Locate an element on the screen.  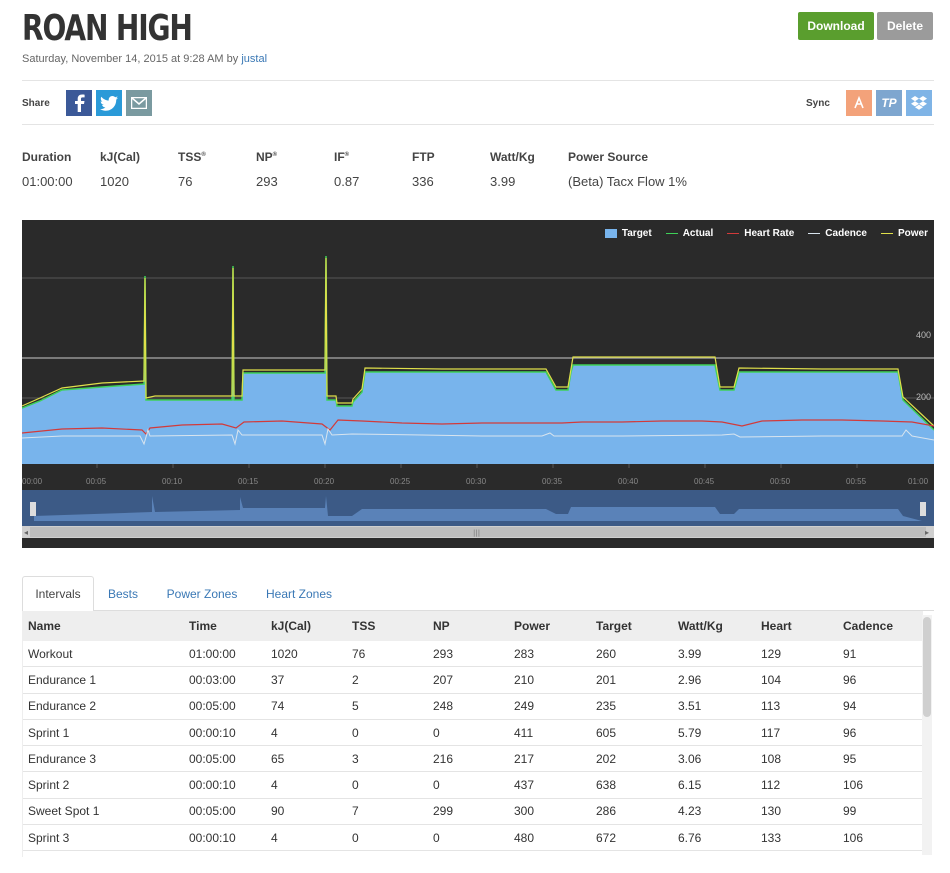
trainingpeaks-icon: TP is located at coordinates (889, 103).